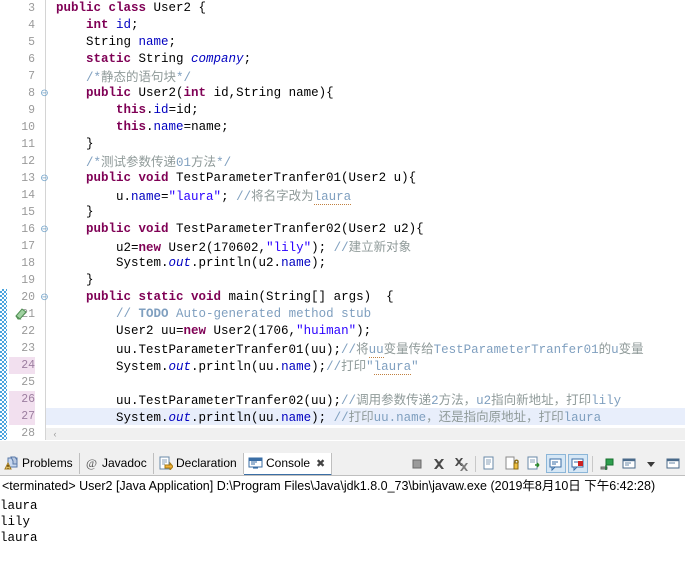  What do you see at coordinates (607, 463) in the screenshot?
I see `pin-console-button` at bounding box center [607, 463].